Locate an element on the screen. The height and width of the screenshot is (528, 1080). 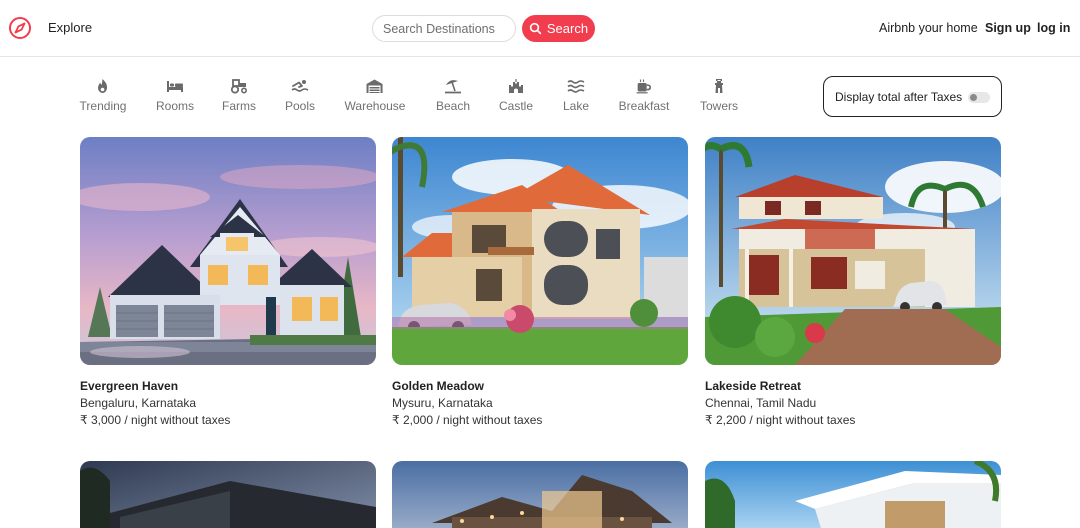
category-castle: Castle is located at coordinates (516, 93).